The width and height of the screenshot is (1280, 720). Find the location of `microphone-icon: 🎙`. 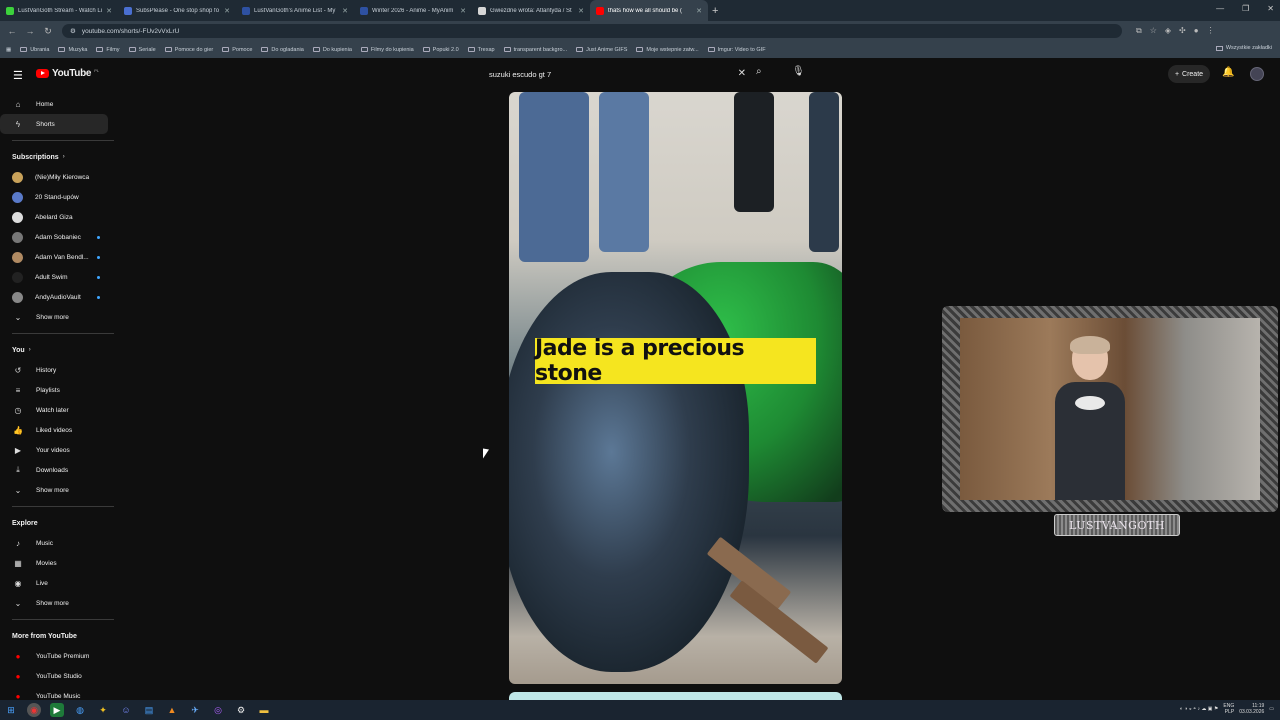

microphone-icon: 🎙 is located at coordinates (798, 71).